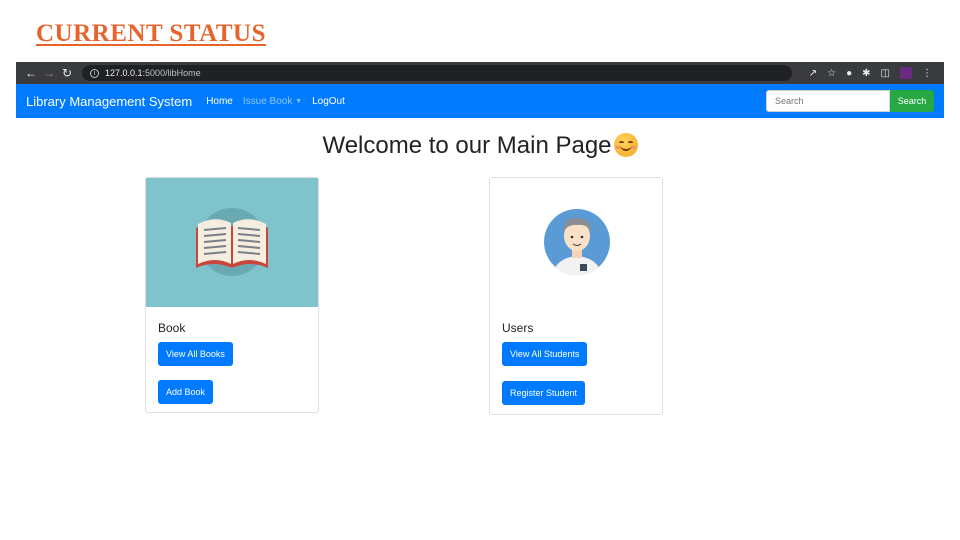  I want to click on kebab-menu-icon: ⋮, so click(927, 73).